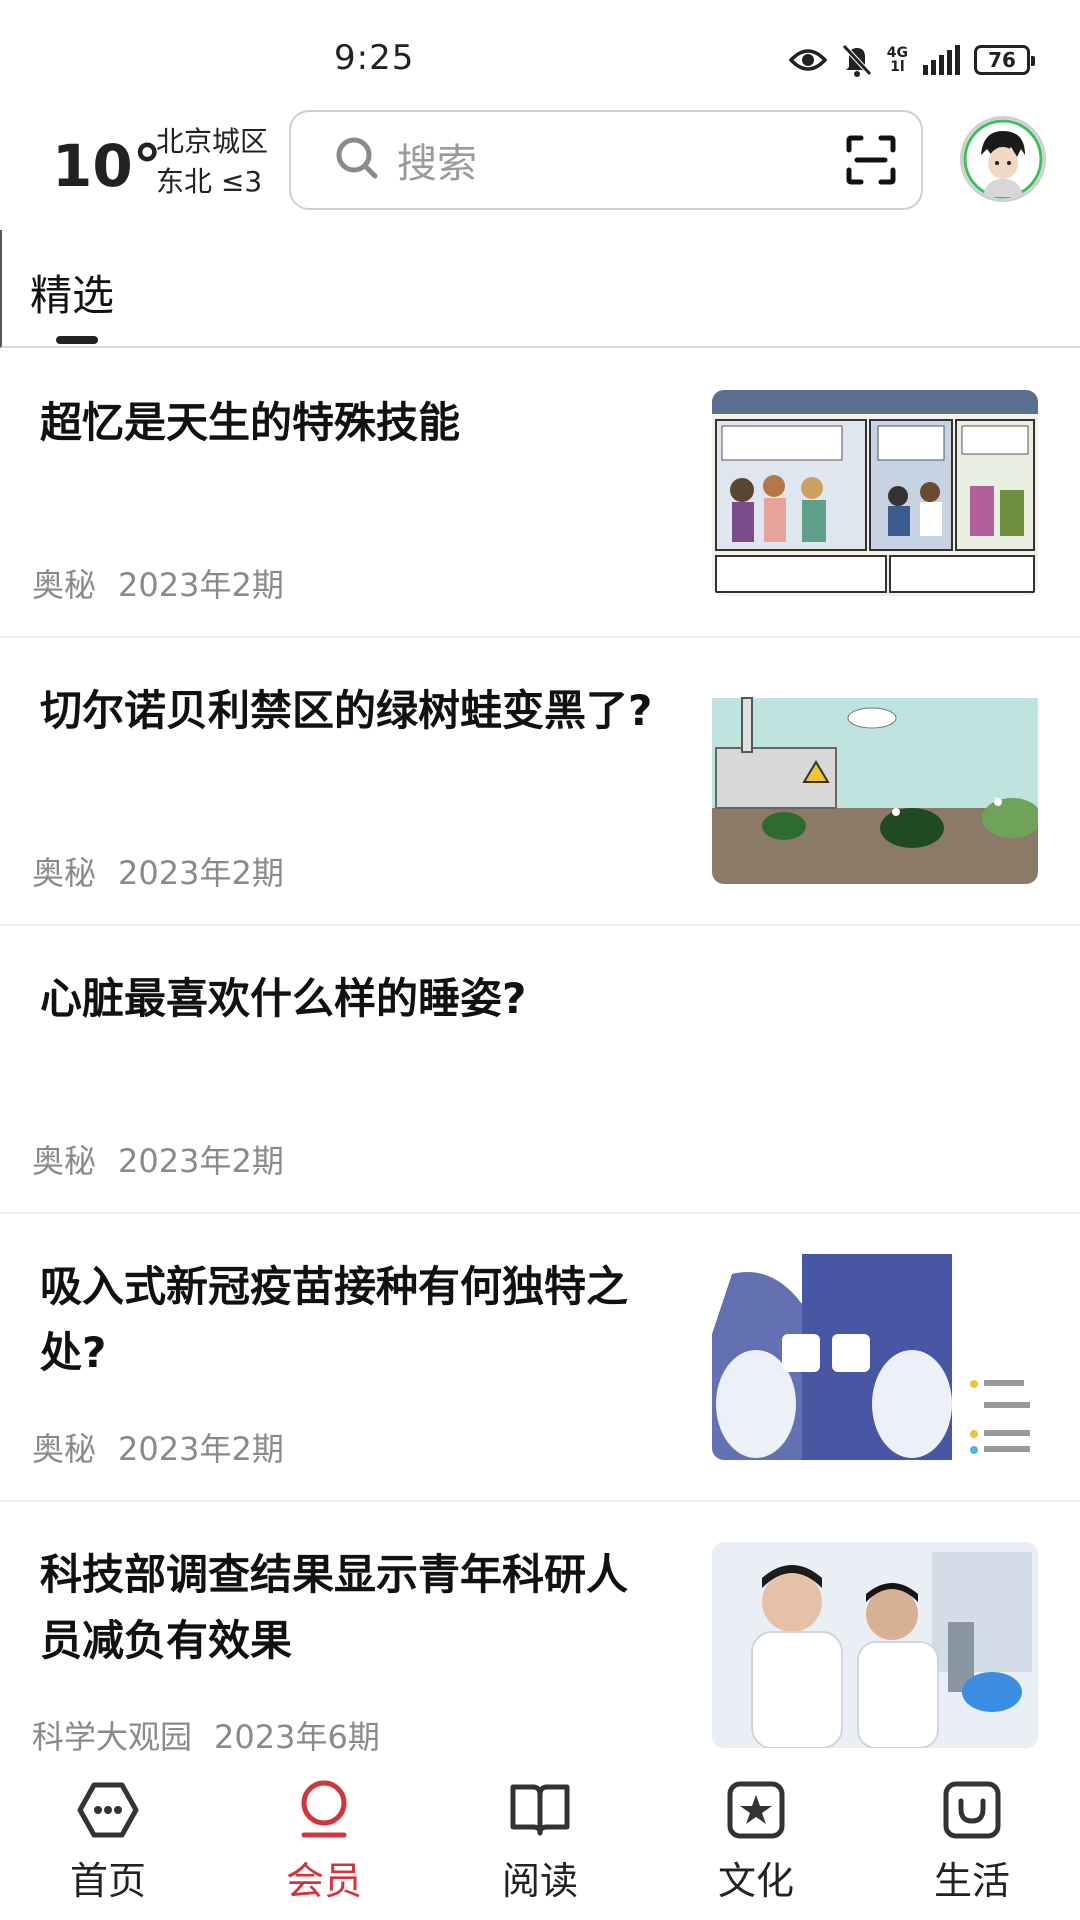 This screenshot has width=1080, height=1920. I want to click on tab-featured: 精选, so click(72, 292).